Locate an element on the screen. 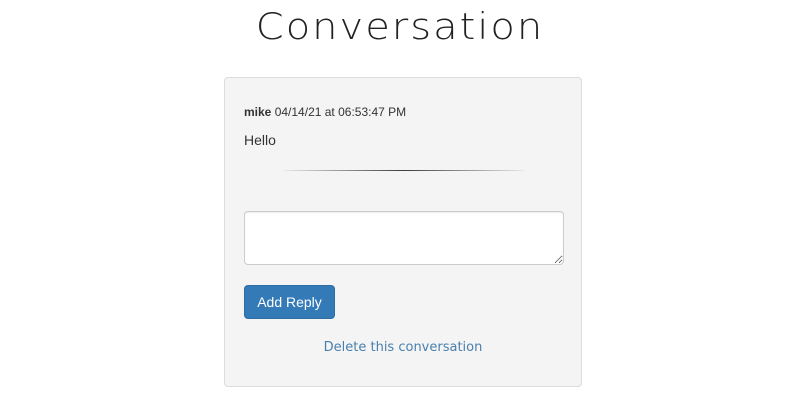 The image size is (800, 400). message-timestamp: 04/14/21 at 06:53:47 PM is located at coordinates (340, 112).